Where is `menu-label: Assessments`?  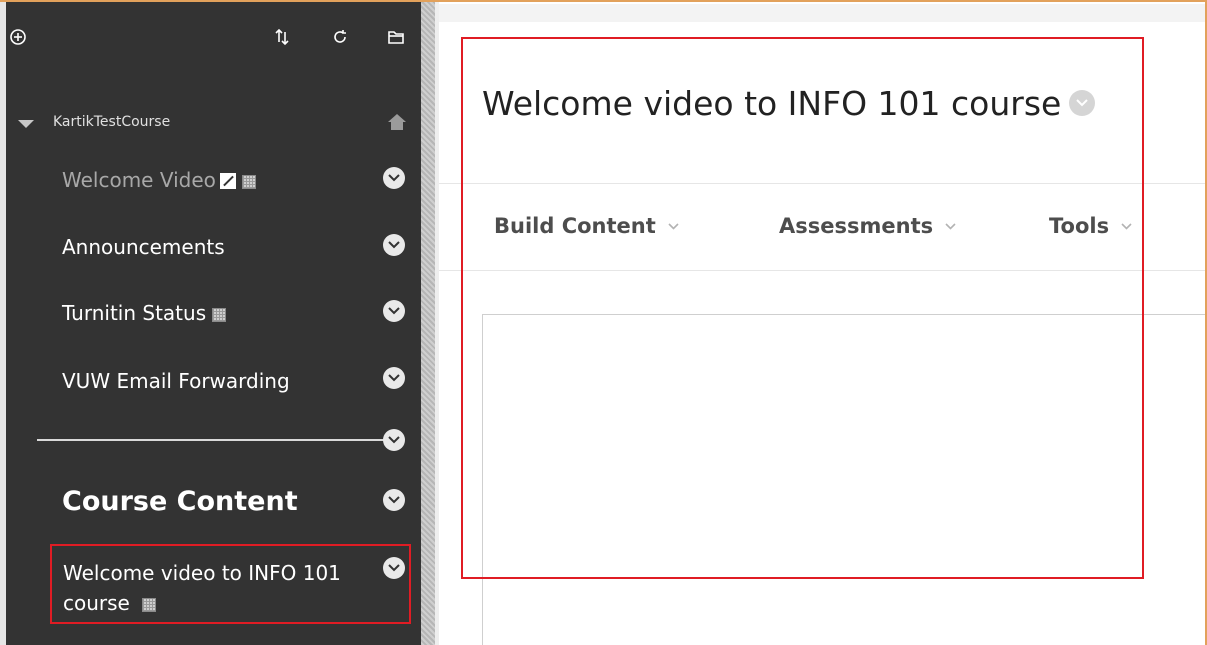 menu-label: Assessments is located at coordinates (856, 226).